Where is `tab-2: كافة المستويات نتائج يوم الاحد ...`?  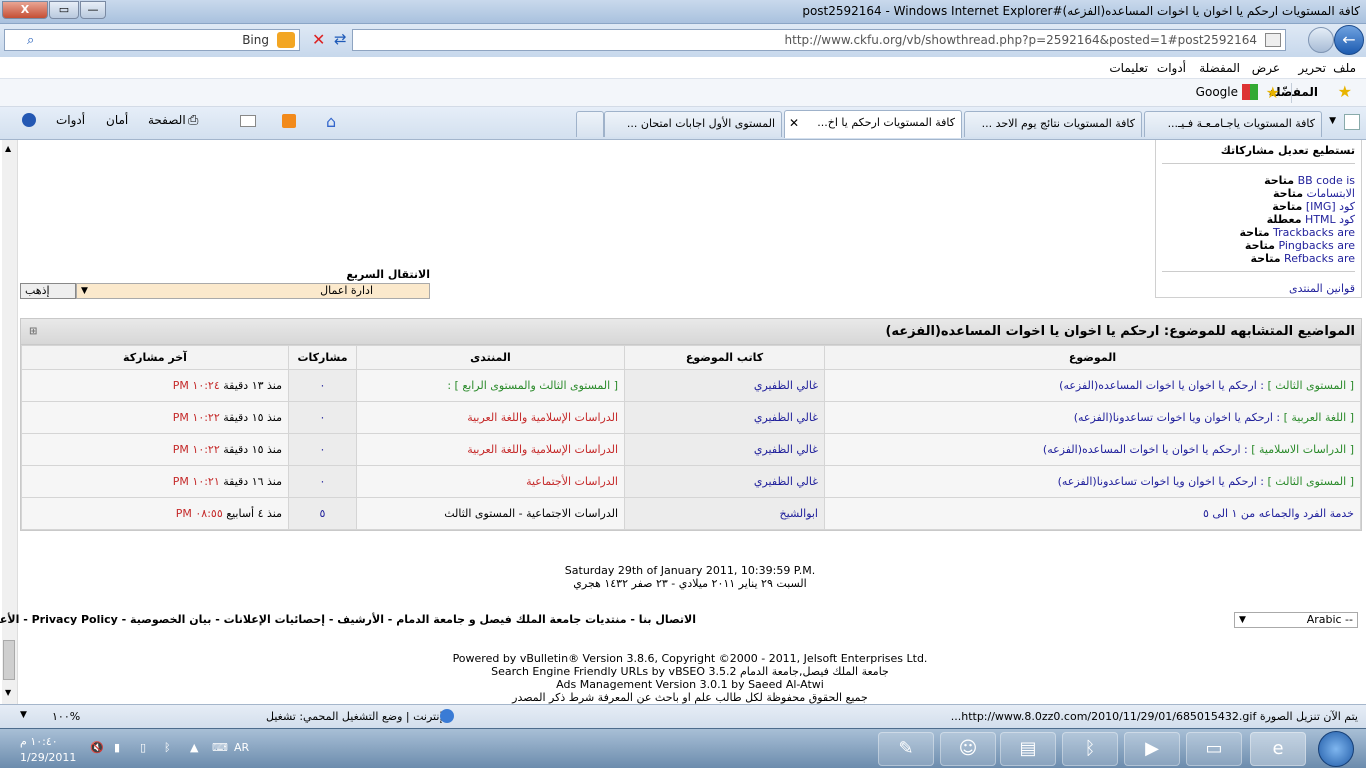 tab-2: كافة المستويات نتائج يوم الاحد ... is located at coordinates (1053, 124).